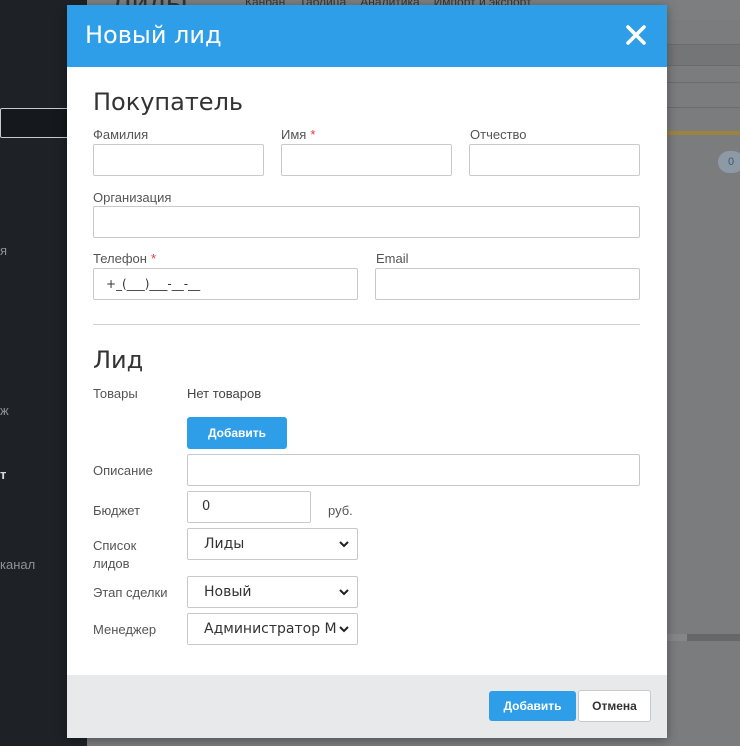  I want to click on background-sidebar-text: я, so click(4, 250).